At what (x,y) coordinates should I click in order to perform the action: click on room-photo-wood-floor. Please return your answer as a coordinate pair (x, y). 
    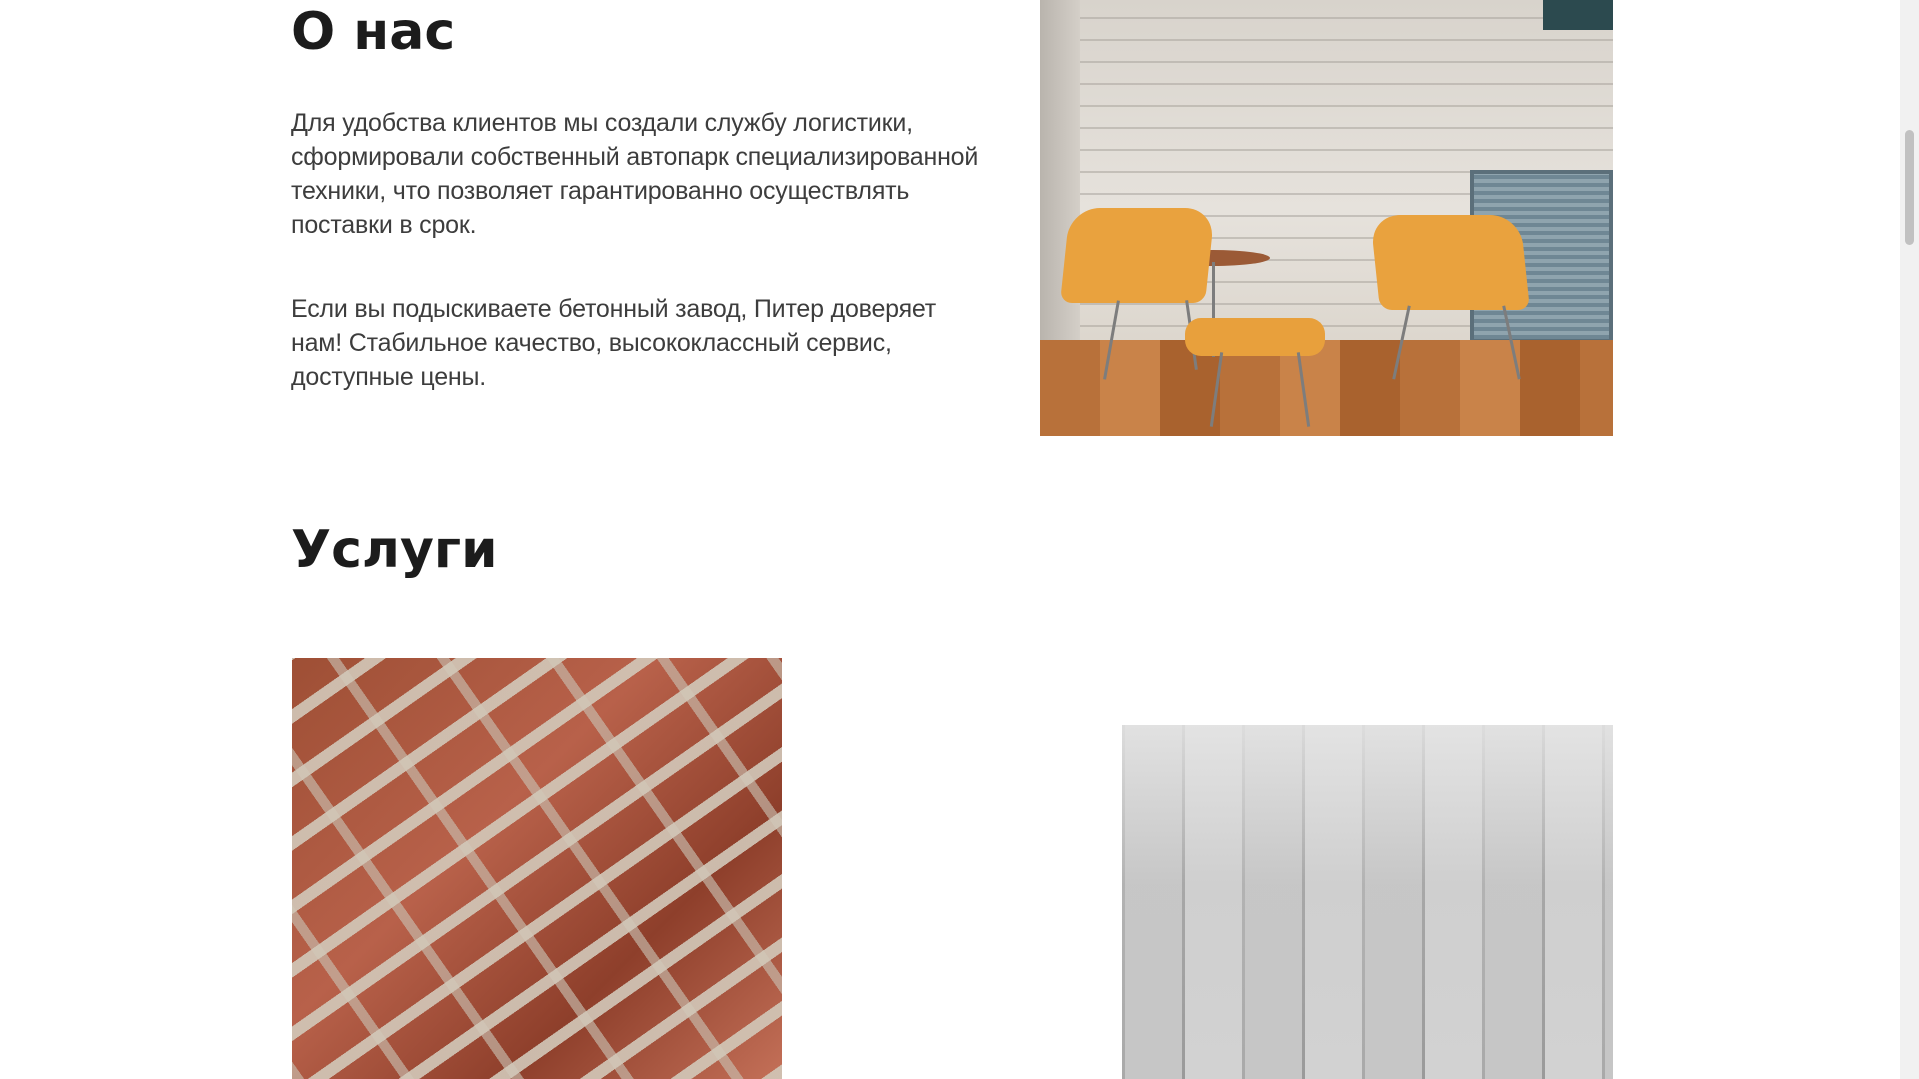
    Looking at the image, I should click on (1326, 388).